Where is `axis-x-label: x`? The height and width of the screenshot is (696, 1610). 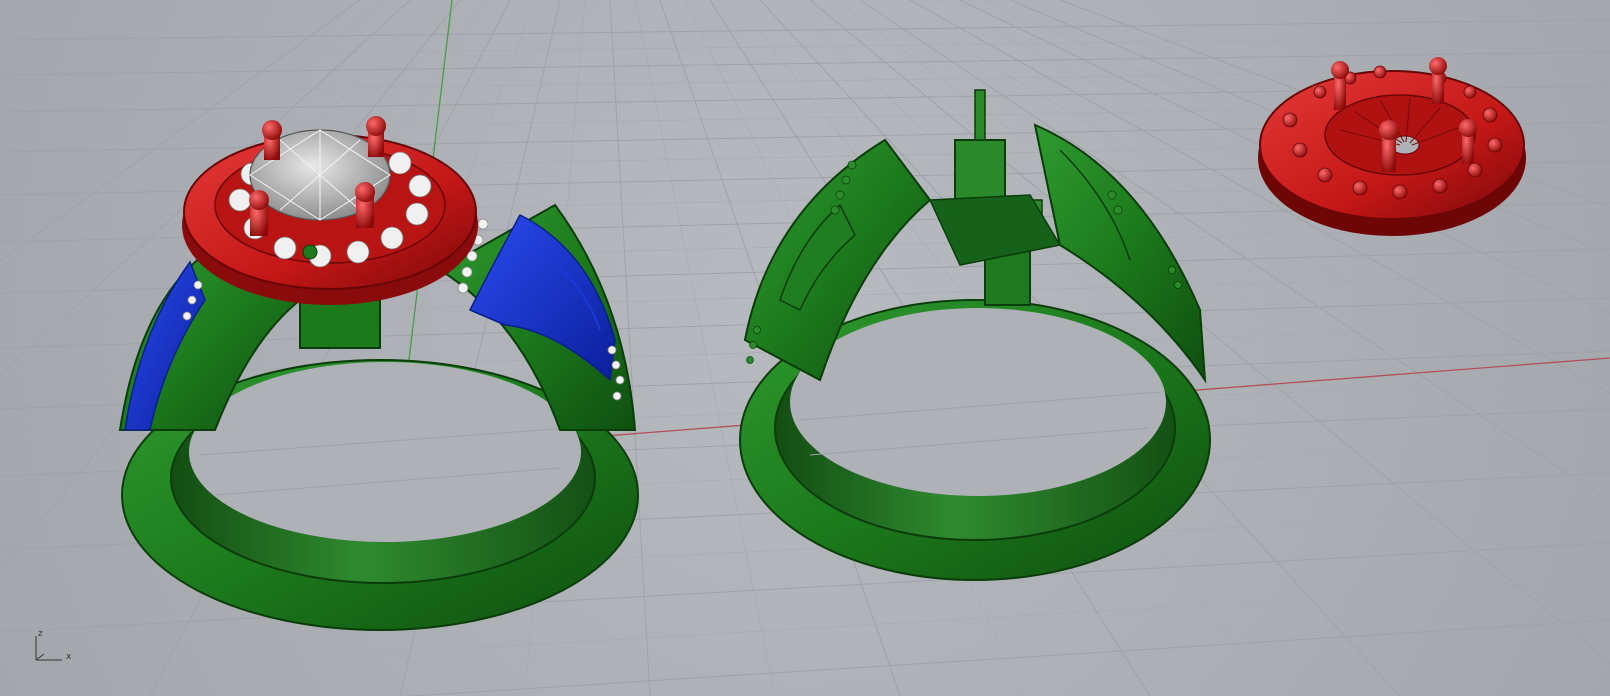
axis-x-label: x is located at coordinates (69, 657).